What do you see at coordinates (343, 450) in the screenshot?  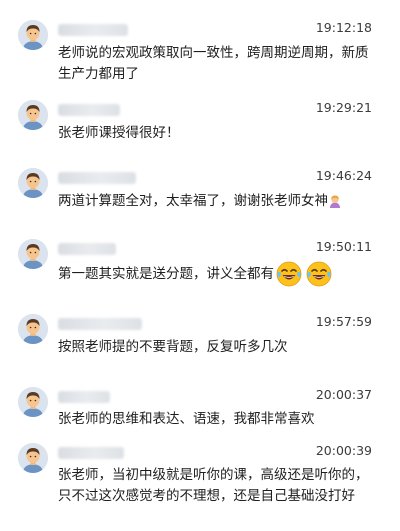 I see `comment-time: 20:00:39` at bounding box center [343, 450].